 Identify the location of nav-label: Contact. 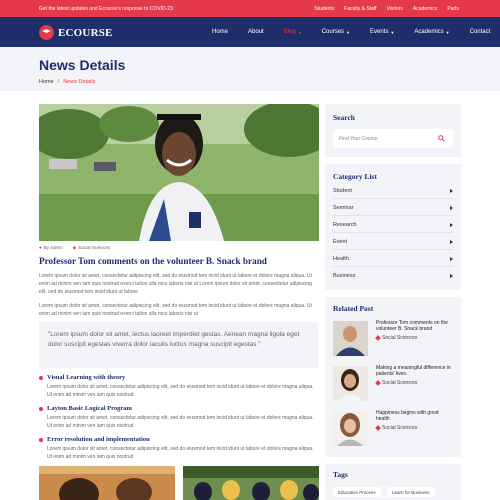
(480, 32).